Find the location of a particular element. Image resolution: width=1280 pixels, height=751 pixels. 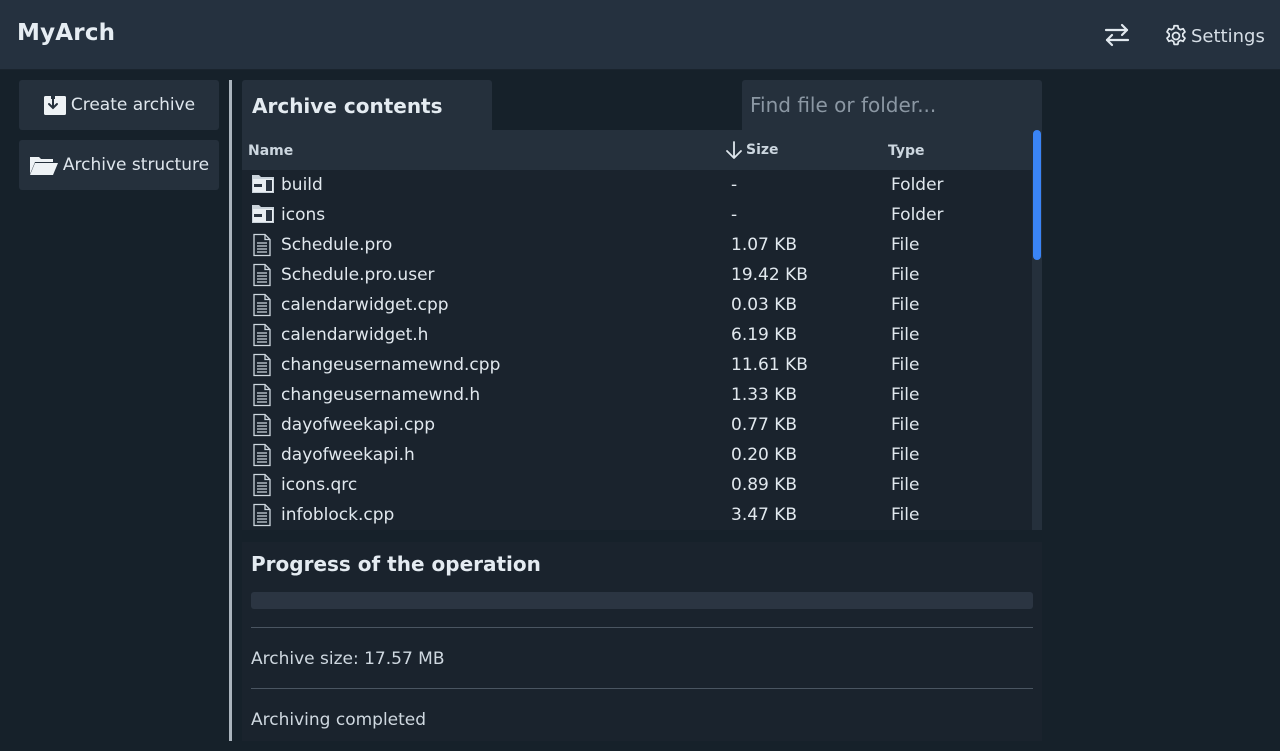

table-row: Schedule.pro 1.07 KB File is located at coordinates (637, 245).